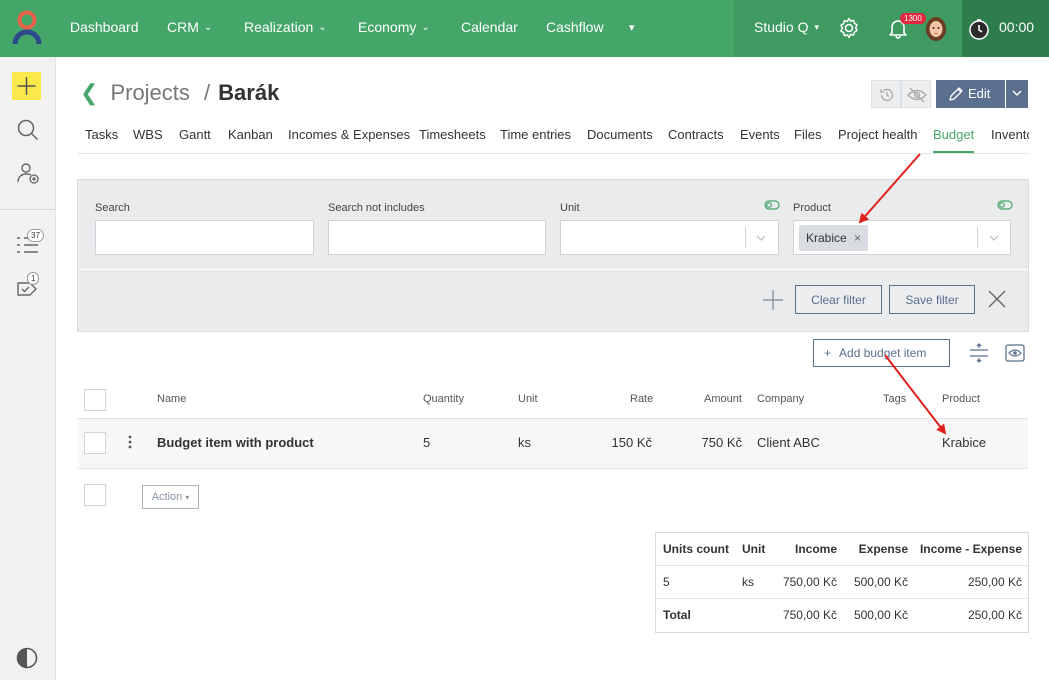 This screenshot has width=1049, height=680. I want to click on cell-product: Krabice, so click(964, 442).